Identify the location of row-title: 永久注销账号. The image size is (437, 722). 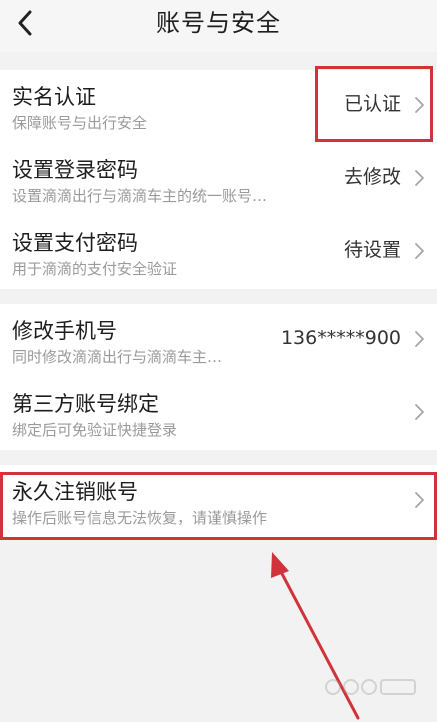
(75, 492).